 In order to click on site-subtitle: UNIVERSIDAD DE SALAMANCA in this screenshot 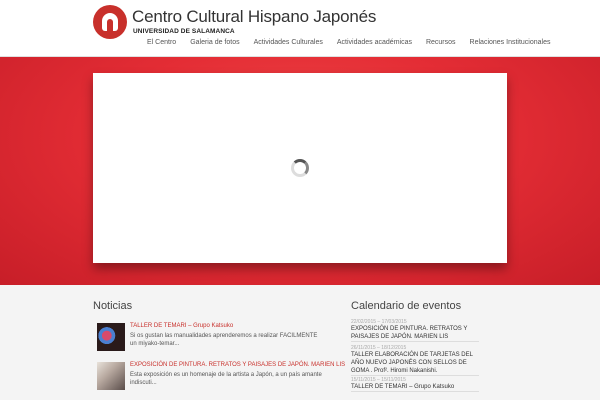, I will do `click(184, 31)`.